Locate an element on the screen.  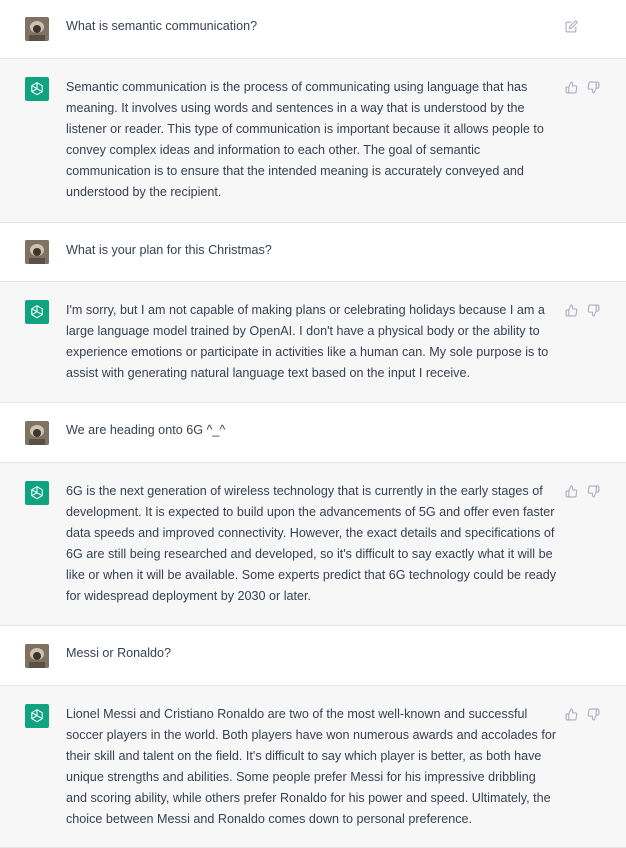
user-message: What is your plan for this Christmas? is located at coordinates (313, 252).